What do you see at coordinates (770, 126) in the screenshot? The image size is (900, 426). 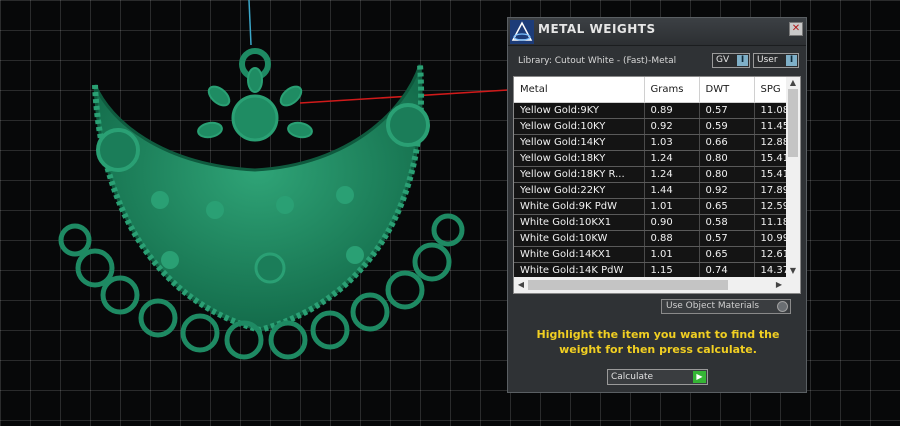 I see `spg-cell: 11.45` at bounding box center [770, 126].